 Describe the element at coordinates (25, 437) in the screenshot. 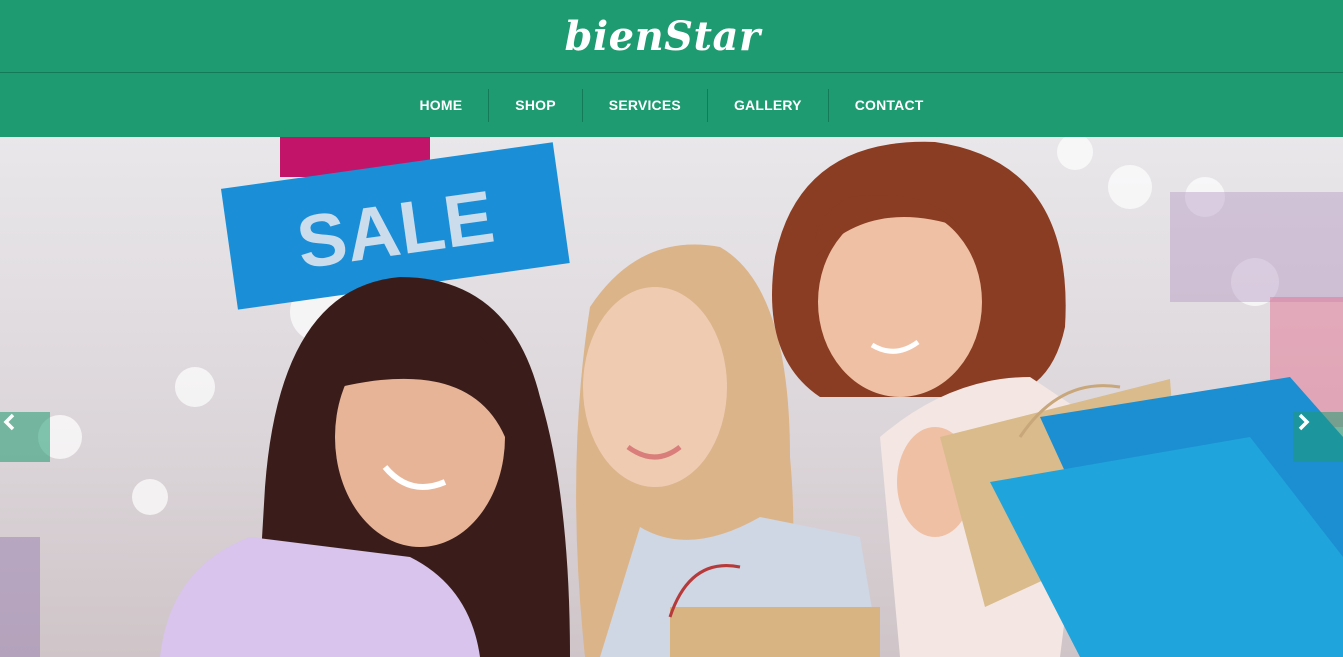

I see `slider-prev-button` at that location.